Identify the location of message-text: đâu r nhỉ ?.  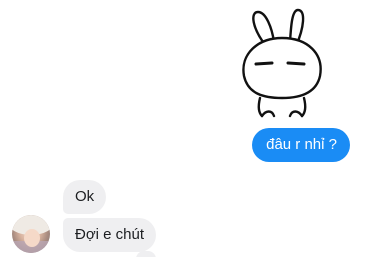
(301, 144).